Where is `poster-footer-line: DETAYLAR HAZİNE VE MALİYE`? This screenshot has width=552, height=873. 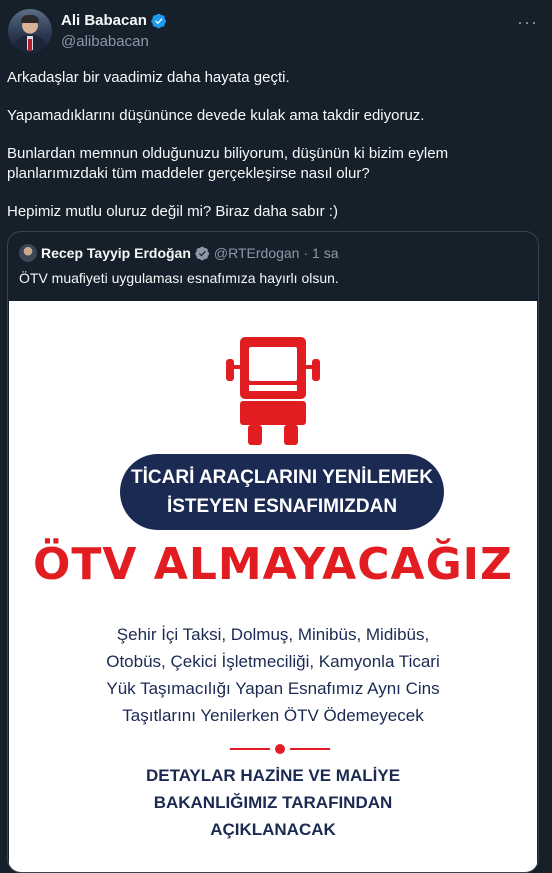
poster-footer-line: DETAYLAR HAZİNE VE MALİYE is located at coordinates (273, 775).